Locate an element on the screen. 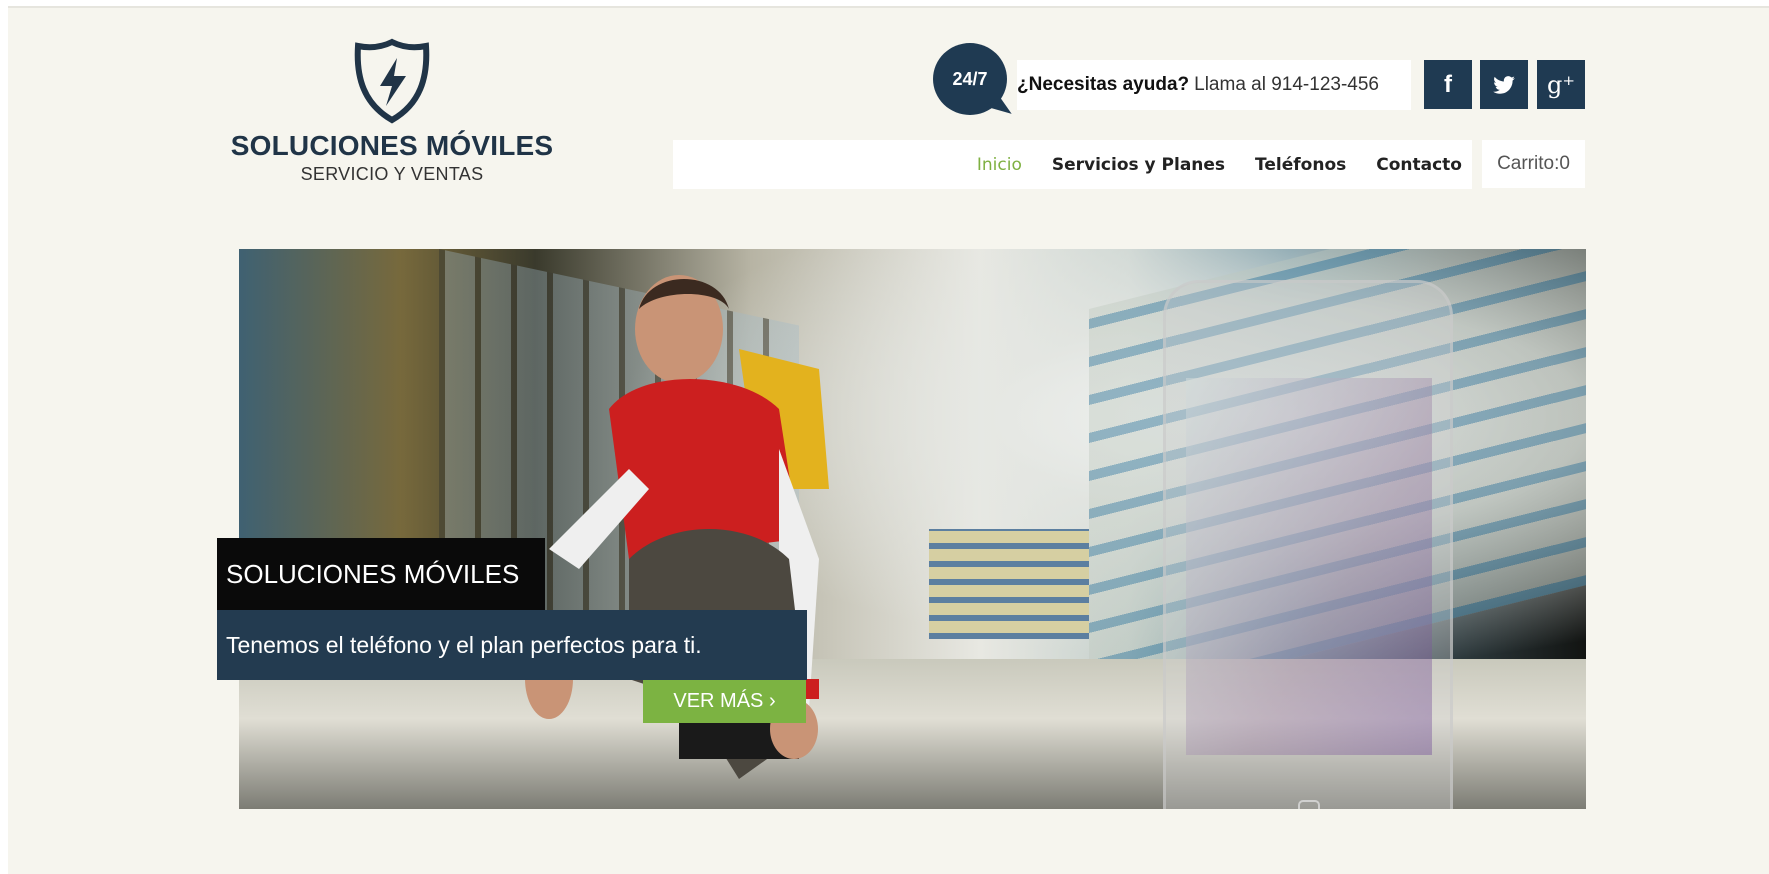 The width and height of the screenshot is (1769, 874). nav-item-contacto: Contacto is located at coordinates (1419, 165).